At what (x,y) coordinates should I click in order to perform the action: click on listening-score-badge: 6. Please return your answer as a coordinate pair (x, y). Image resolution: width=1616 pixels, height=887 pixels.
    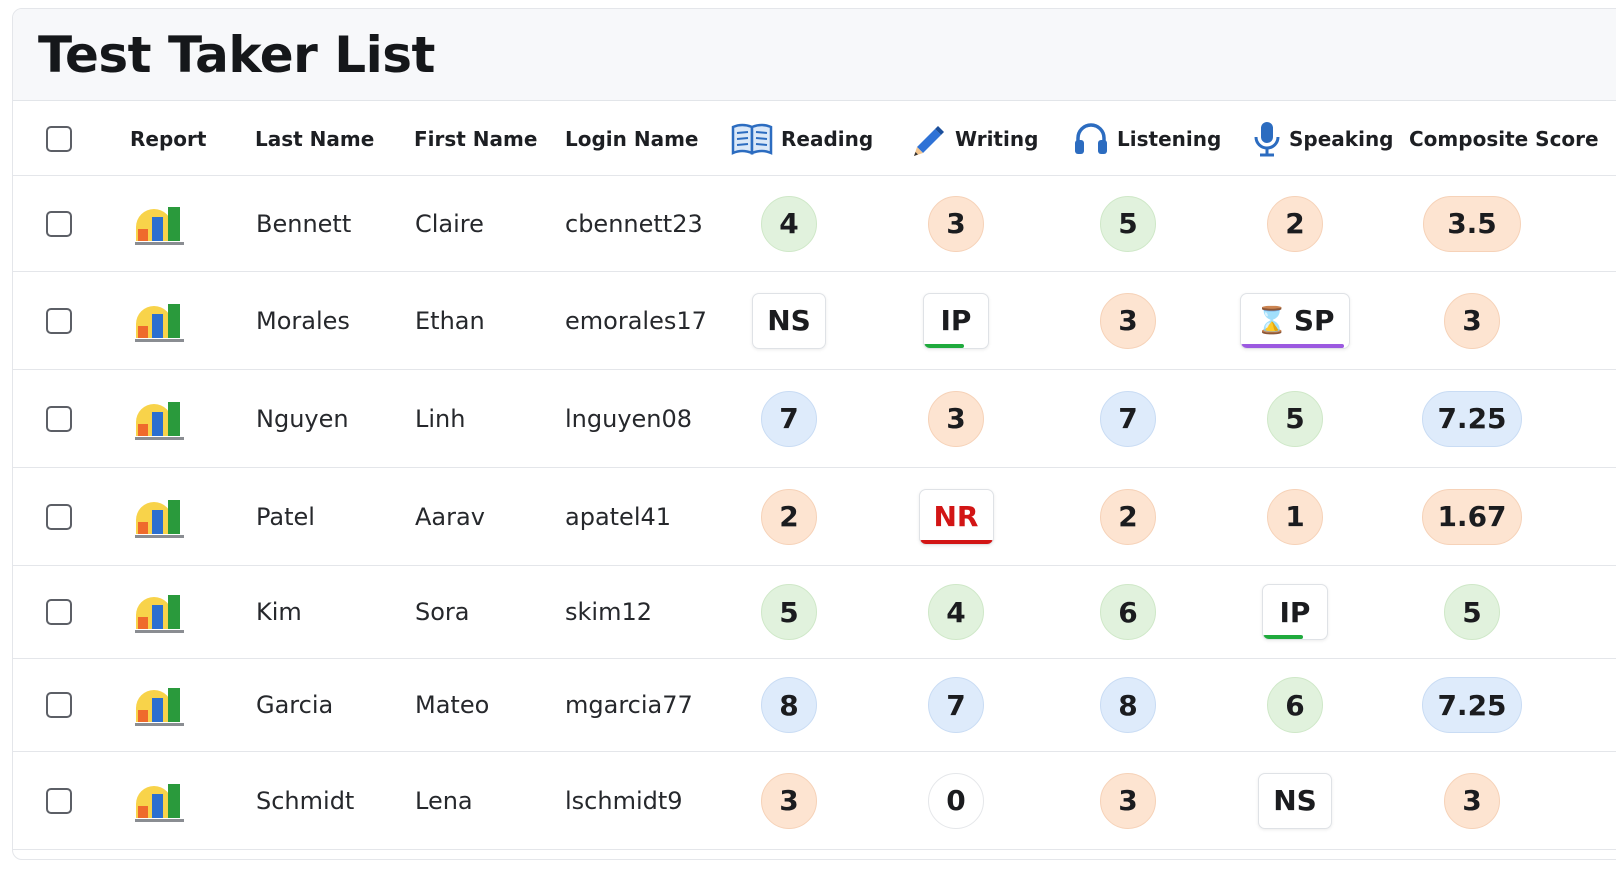
    Looking at the image, I should click on (1128, 612).